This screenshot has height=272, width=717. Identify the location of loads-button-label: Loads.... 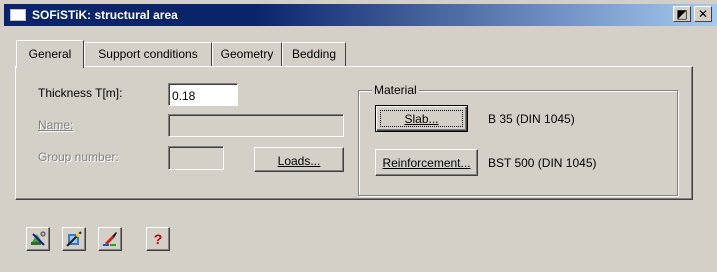
(299, 161).